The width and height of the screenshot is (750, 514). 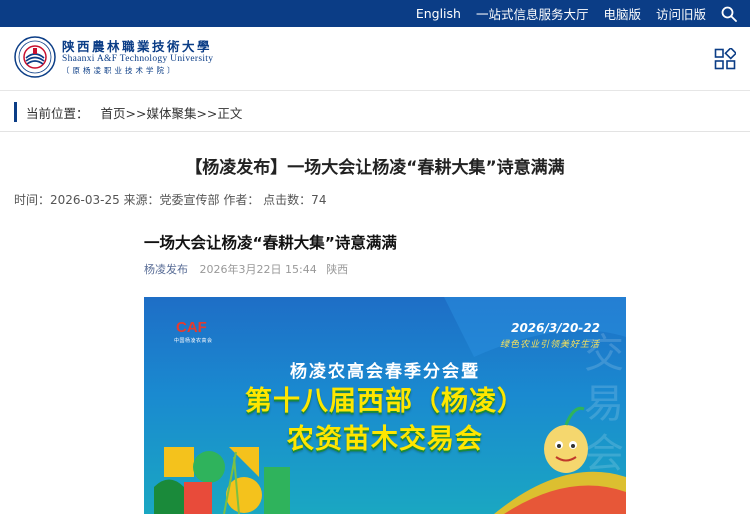 I want to click on desktop-version-link: 电脑版, so click(x=622, y=13).